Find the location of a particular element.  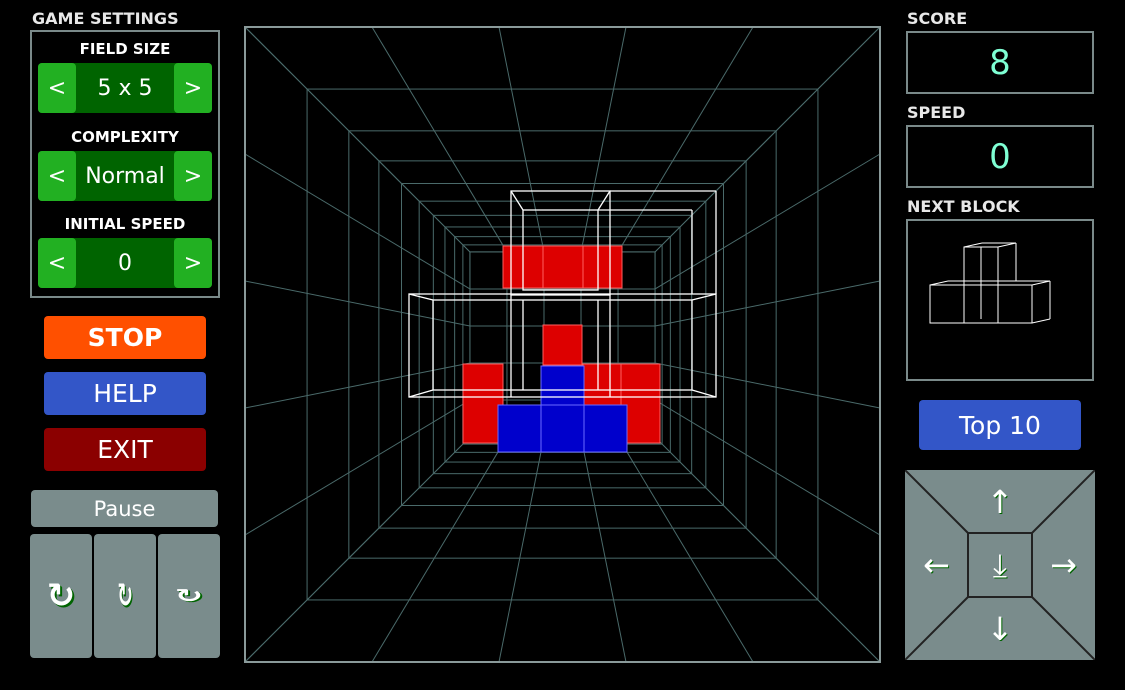

next-block-wireframe is located at coordinates (990, 283).